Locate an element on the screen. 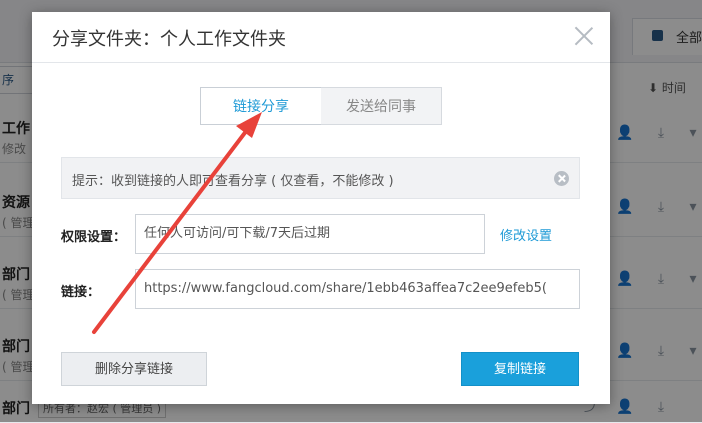 The height and width of the screenshot is (423, 702). tab-send-to-colleague: 发送给同事 is located at coordinates (381, 106).